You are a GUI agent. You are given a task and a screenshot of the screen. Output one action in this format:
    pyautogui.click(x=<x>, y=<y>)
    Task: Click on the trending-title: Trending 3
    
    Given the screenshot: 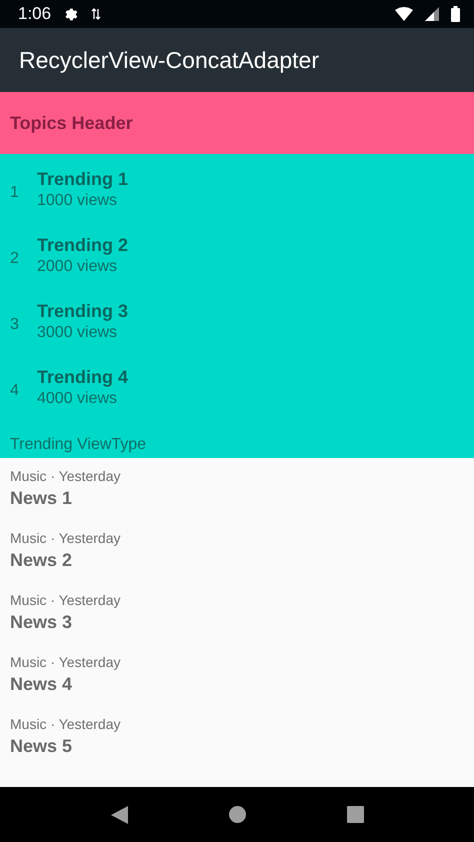 What is the action you would take?
    pyautogui.click(x=82, y=311)
    